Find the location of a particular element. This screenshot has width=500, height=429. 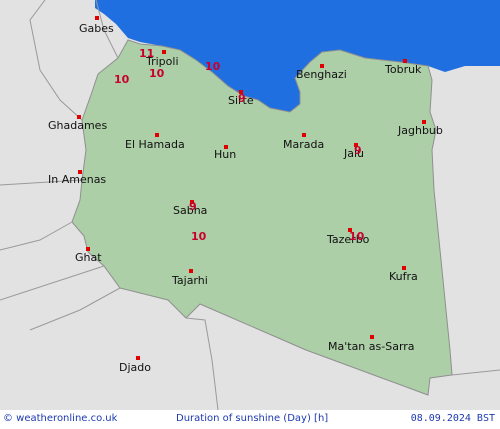

city-label-el-hamada: El Hamada is located at coordinates (155, 144).